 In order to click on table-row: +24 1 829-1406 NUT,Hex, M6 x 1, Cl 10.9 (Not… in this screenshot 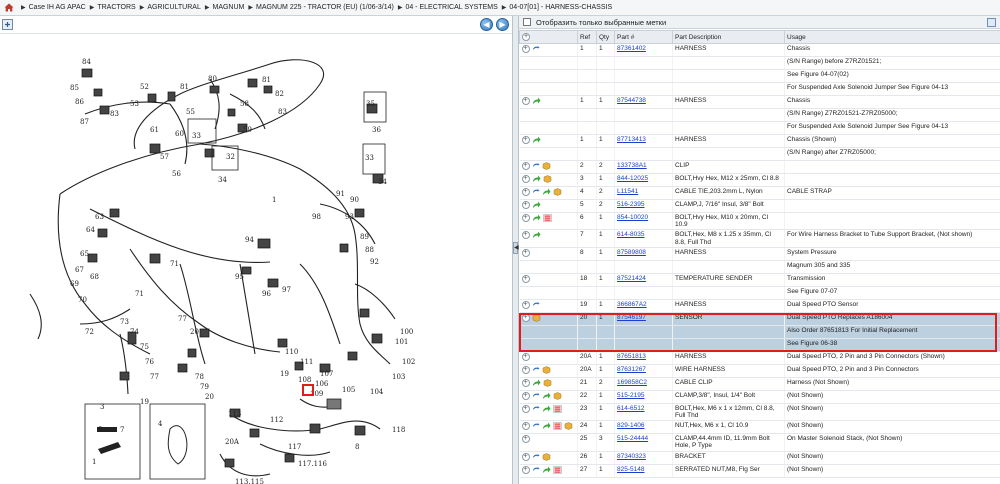, I will do `click(759, 427)`.